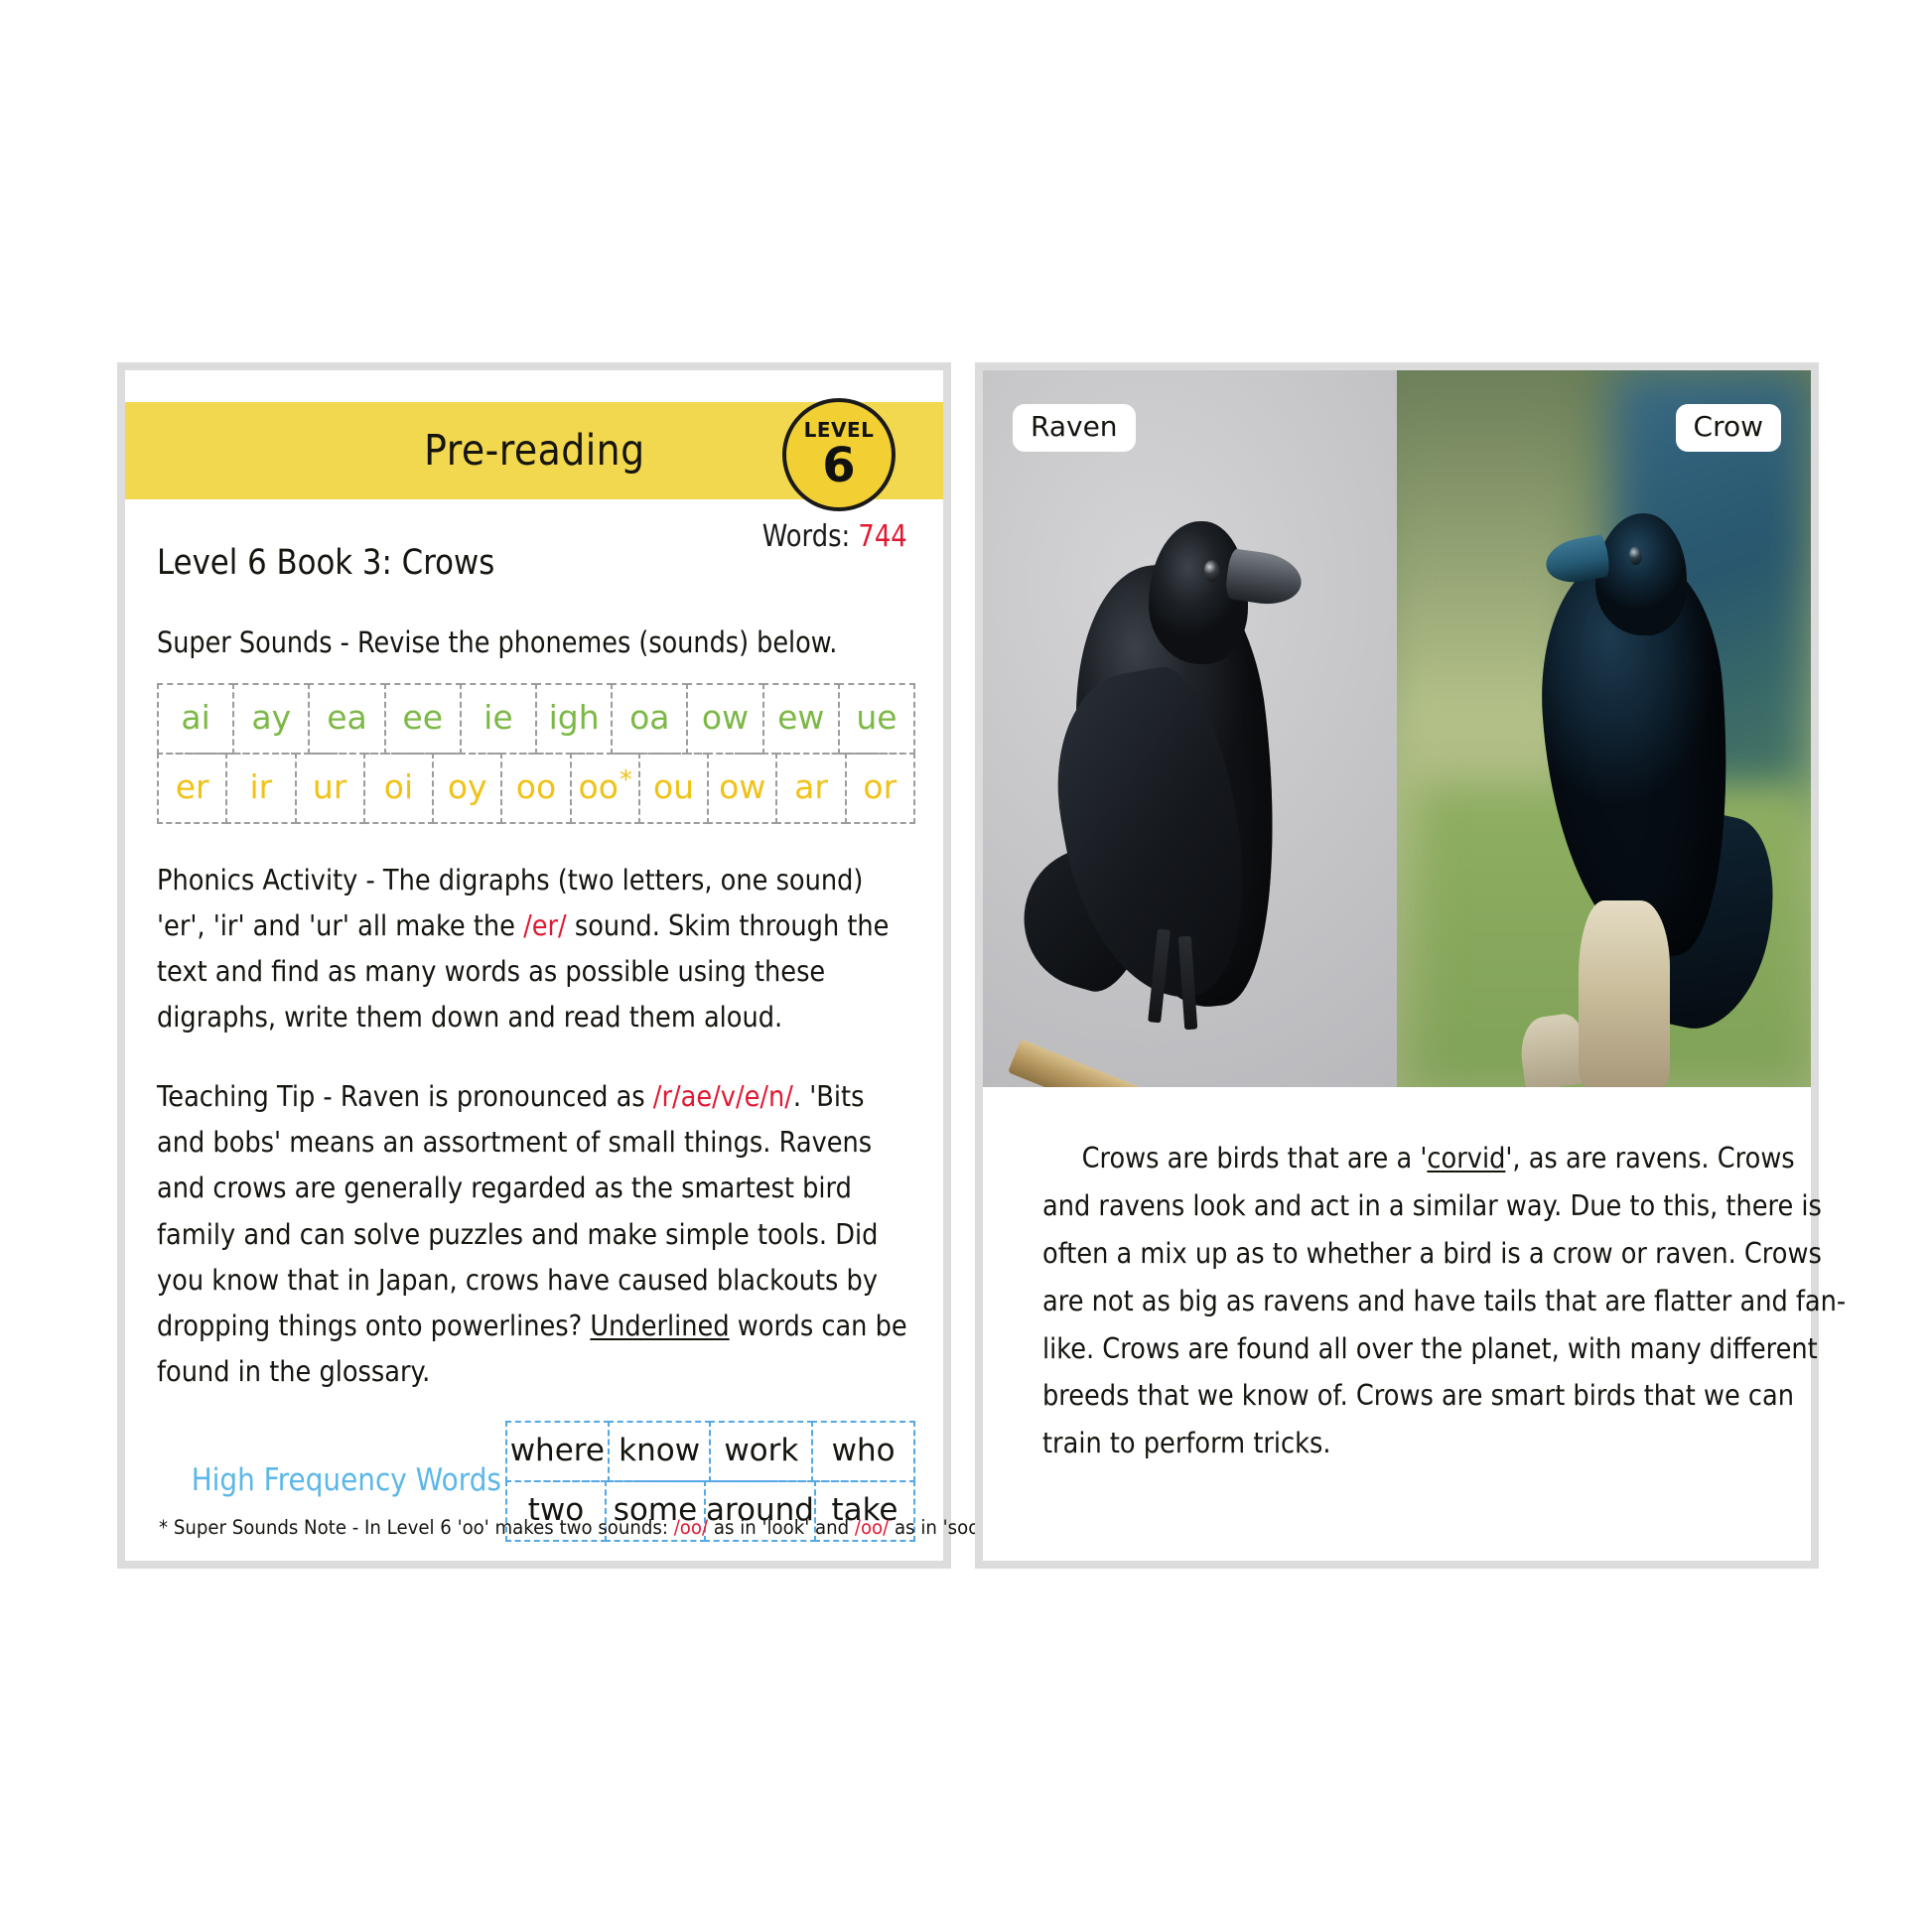 This screenshot has width=1932, height=1932. I want to click on teaching-tip-part1: Teaching Tip - Raven is pronounced as, so click(405, 1097).